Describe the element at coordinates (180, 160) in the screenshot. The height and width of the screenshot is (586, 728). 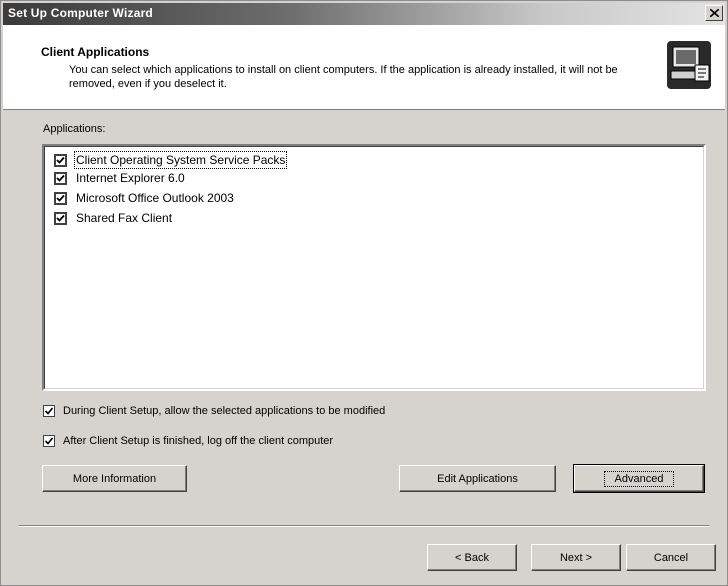
I see `list-item-label: Client Operating System Service Packs` at that location.